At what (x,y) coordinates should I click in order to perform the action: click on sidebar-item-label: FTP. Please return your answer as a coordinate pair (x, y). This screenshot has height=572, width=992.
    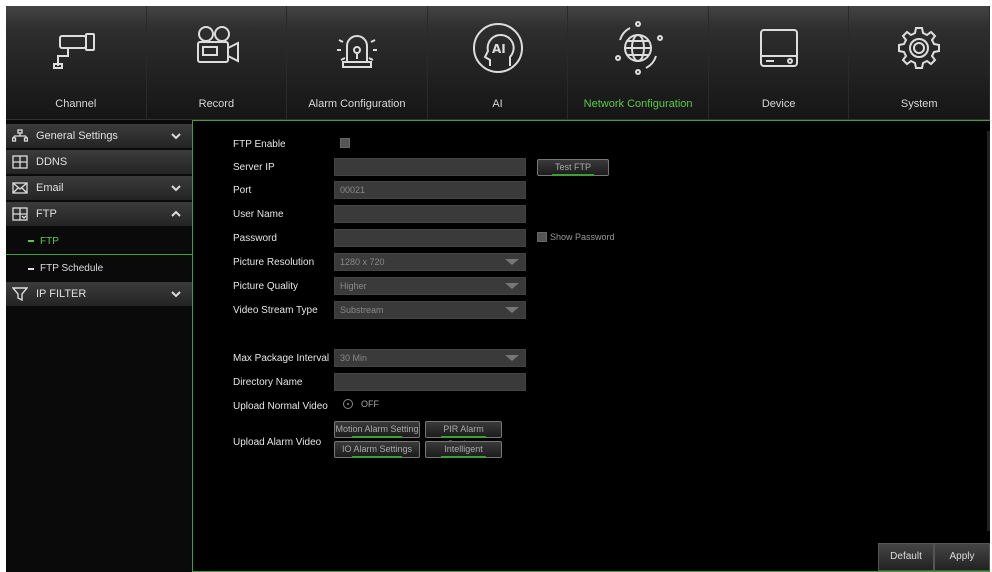
    Looking at the image, I should click on (46, 214).